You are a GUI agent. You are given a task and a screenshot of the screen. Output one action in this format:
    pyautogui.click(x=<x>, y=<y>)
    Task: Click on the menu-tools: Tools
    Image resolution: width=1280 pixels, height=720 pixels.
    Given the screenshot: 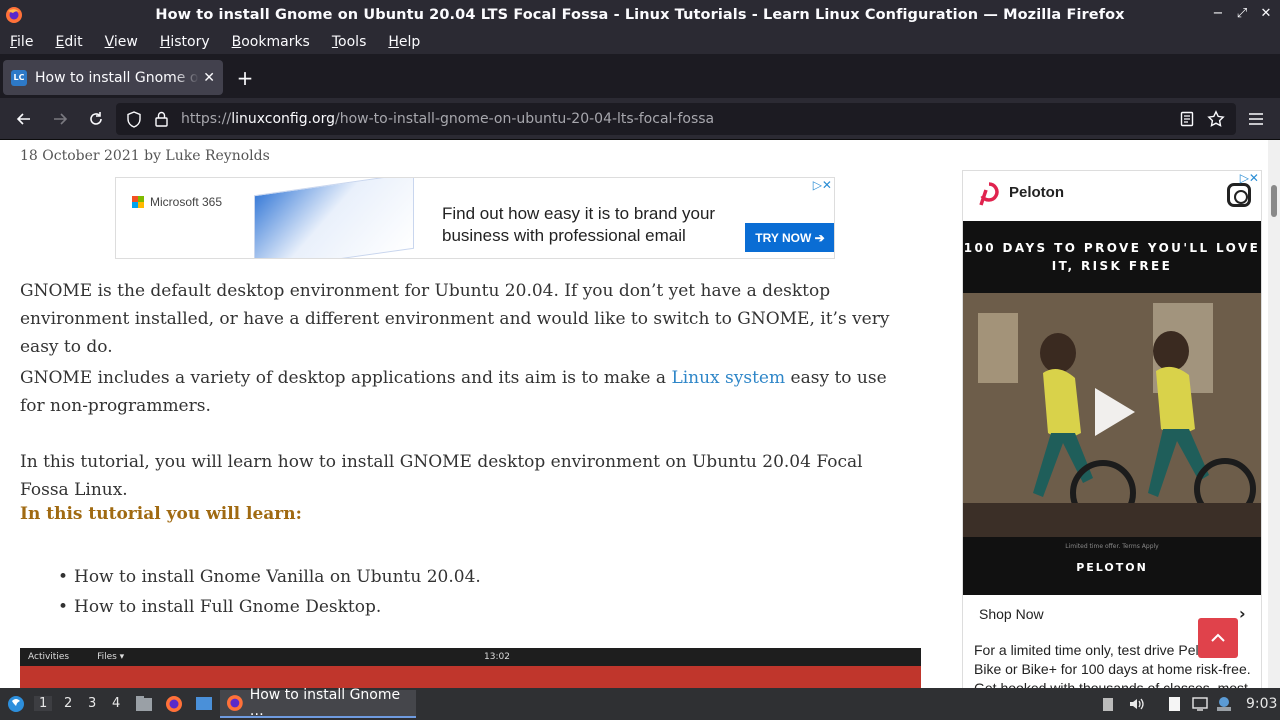 What is the action you would take?
    pyautogui.click(x=349, y=42)
    